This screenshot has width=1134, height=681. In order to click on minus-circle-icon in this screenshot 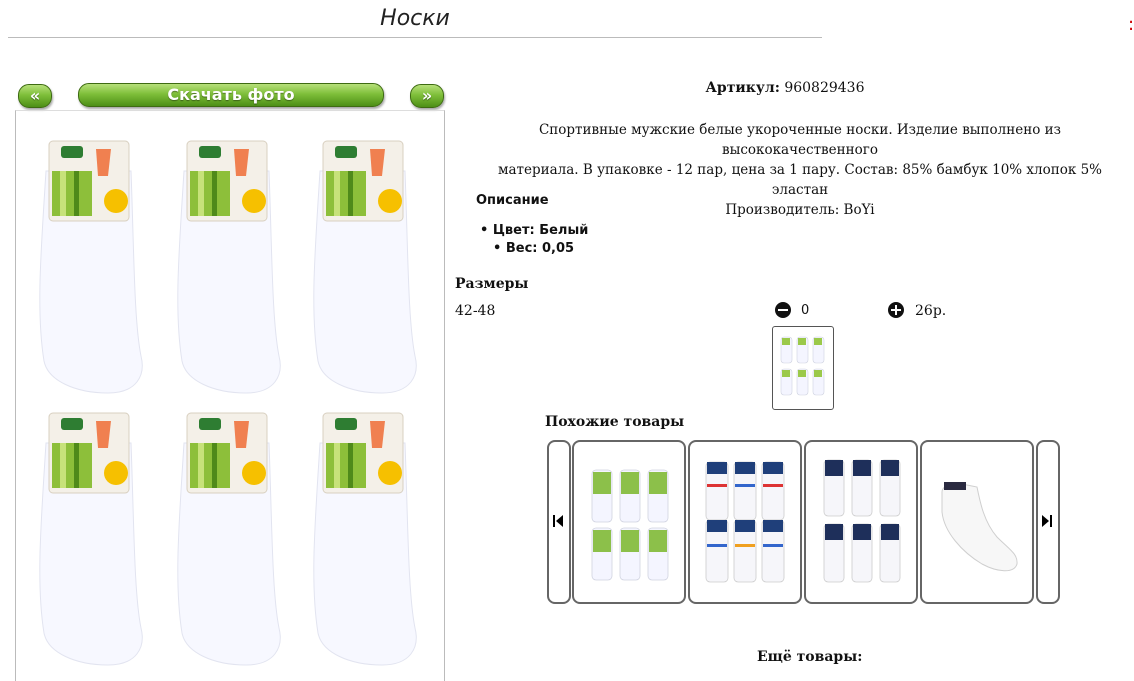, I will do `click(783, 310)`.